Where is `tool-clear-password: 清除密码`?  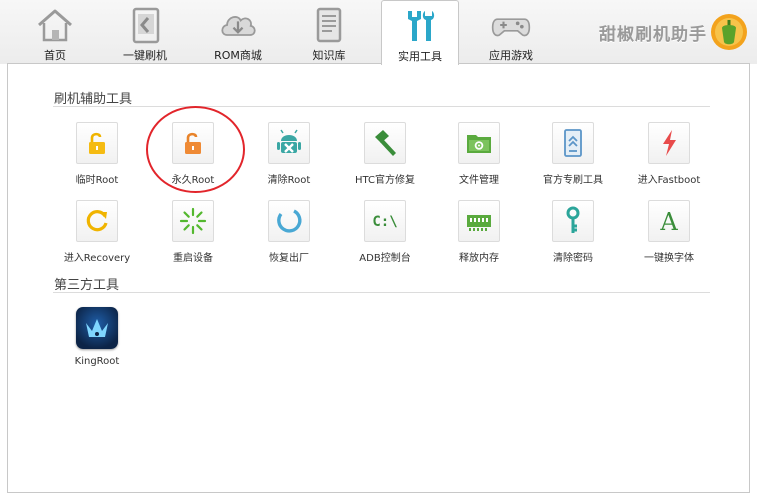 tool-clear-password: 清除密码 is located at coordinates (573, 234).